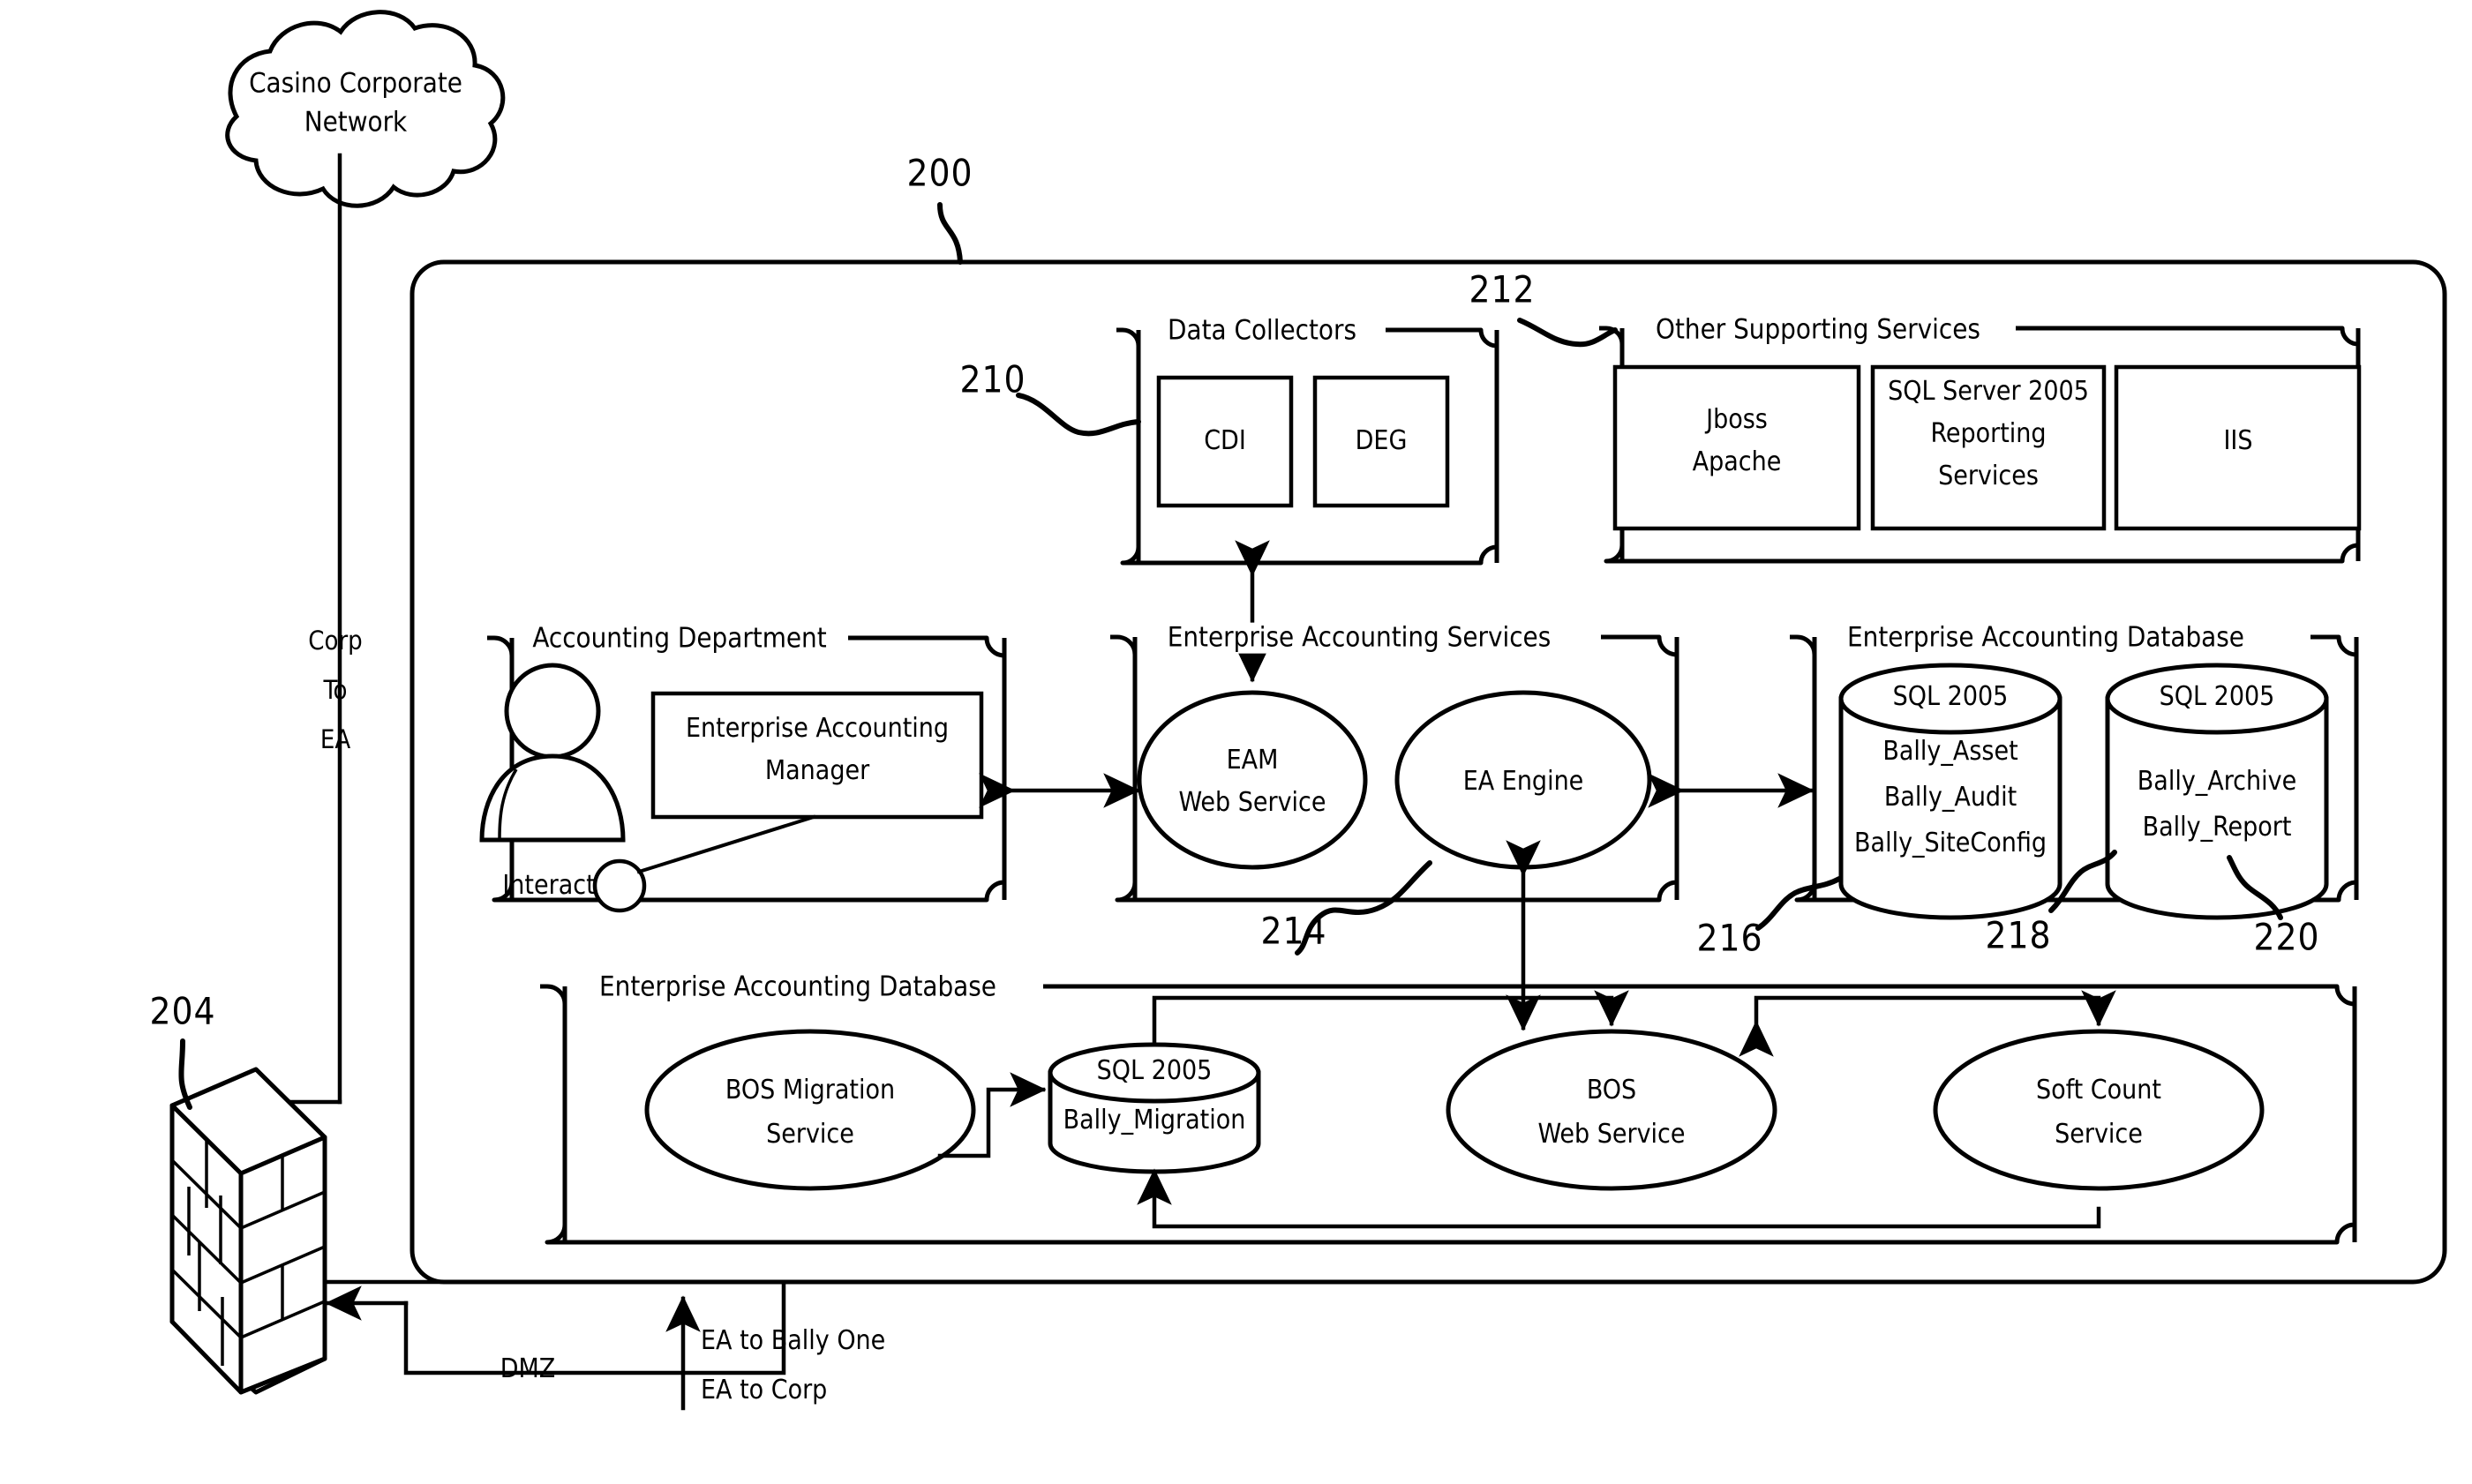 The width and height of the screenshot is (2472, 1484). I want to click on group-title-ea-database-right: Enterprise Accounting Database, so click(2045, 638).